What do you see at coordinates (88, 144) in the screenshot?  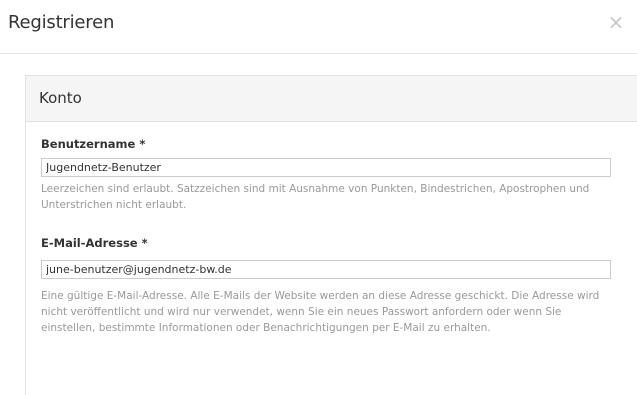 I see `username-label-text: Benutzername` at bounding box center [88, 144].